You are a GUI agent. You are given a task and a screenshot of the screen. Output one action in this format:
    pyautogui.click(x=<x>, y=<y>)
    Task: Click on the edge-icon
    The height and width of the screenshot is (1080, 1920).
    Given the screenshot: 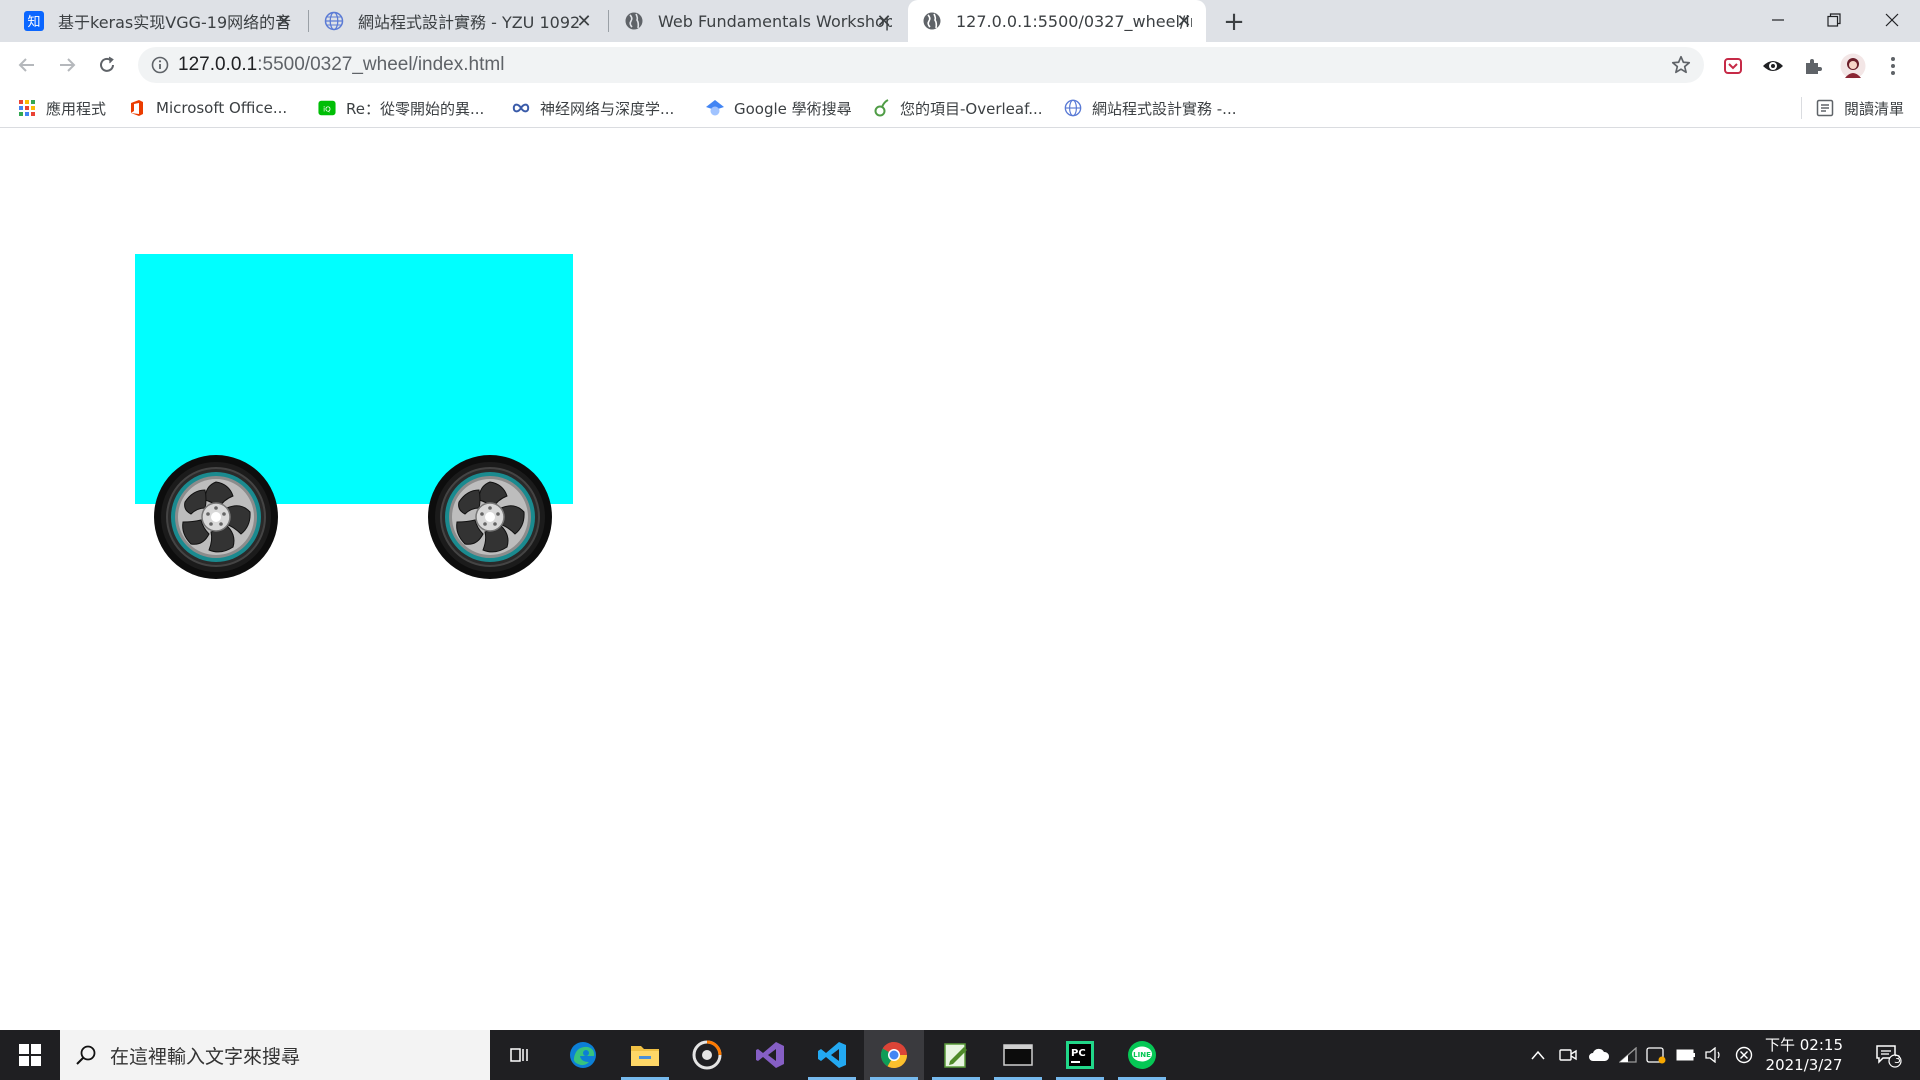 What is the action you would take?
    pyautogui.click(x=583, y=1055)
    